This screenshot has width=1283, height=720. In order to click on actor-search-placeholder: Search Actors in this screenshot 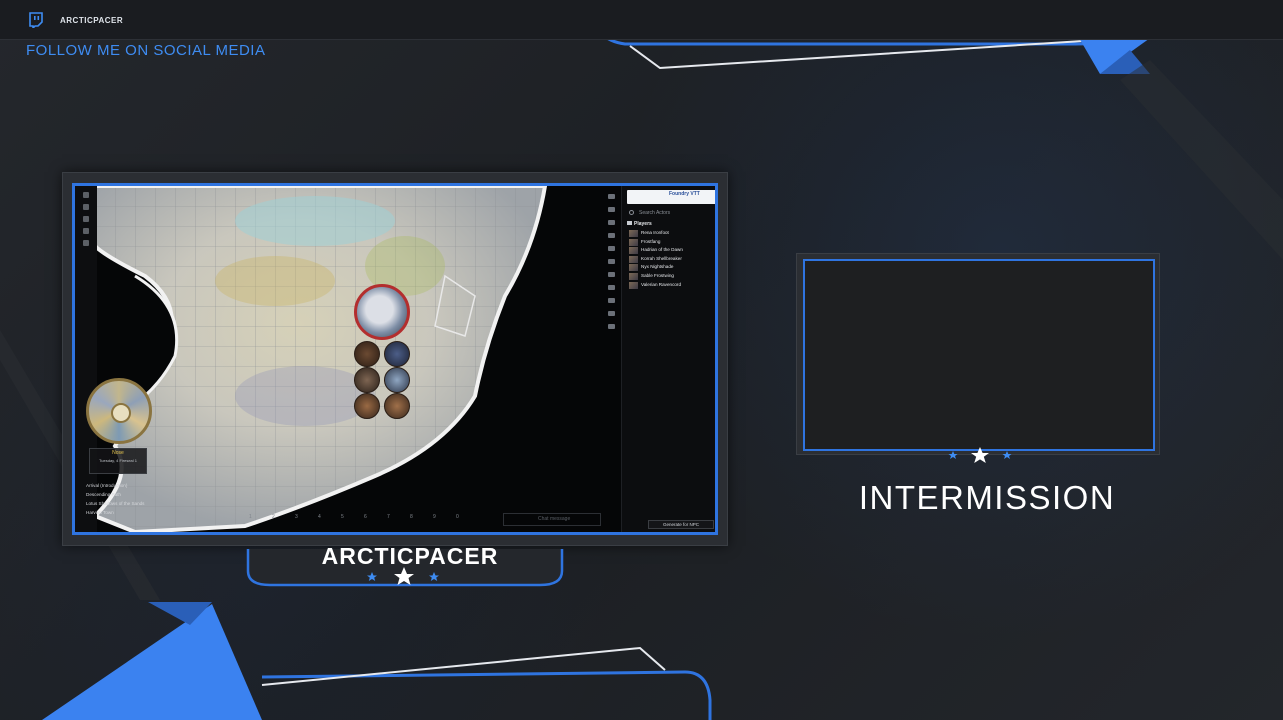, I will do `click(655, 213)`.